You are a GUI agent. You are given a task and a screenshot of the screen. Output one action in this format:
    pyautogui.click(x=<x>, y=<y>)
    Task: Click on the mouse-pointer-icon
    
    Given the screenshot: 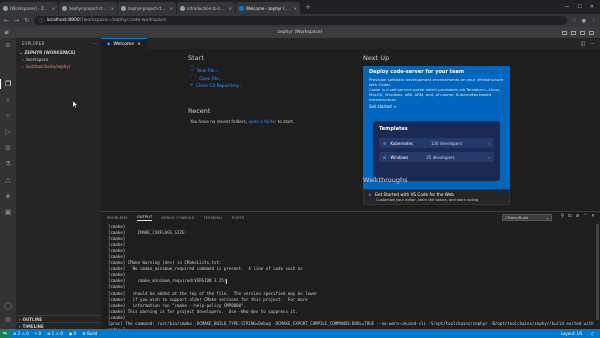 What is the action you would take?
    pyautogui.click(x=75, y=104)
    